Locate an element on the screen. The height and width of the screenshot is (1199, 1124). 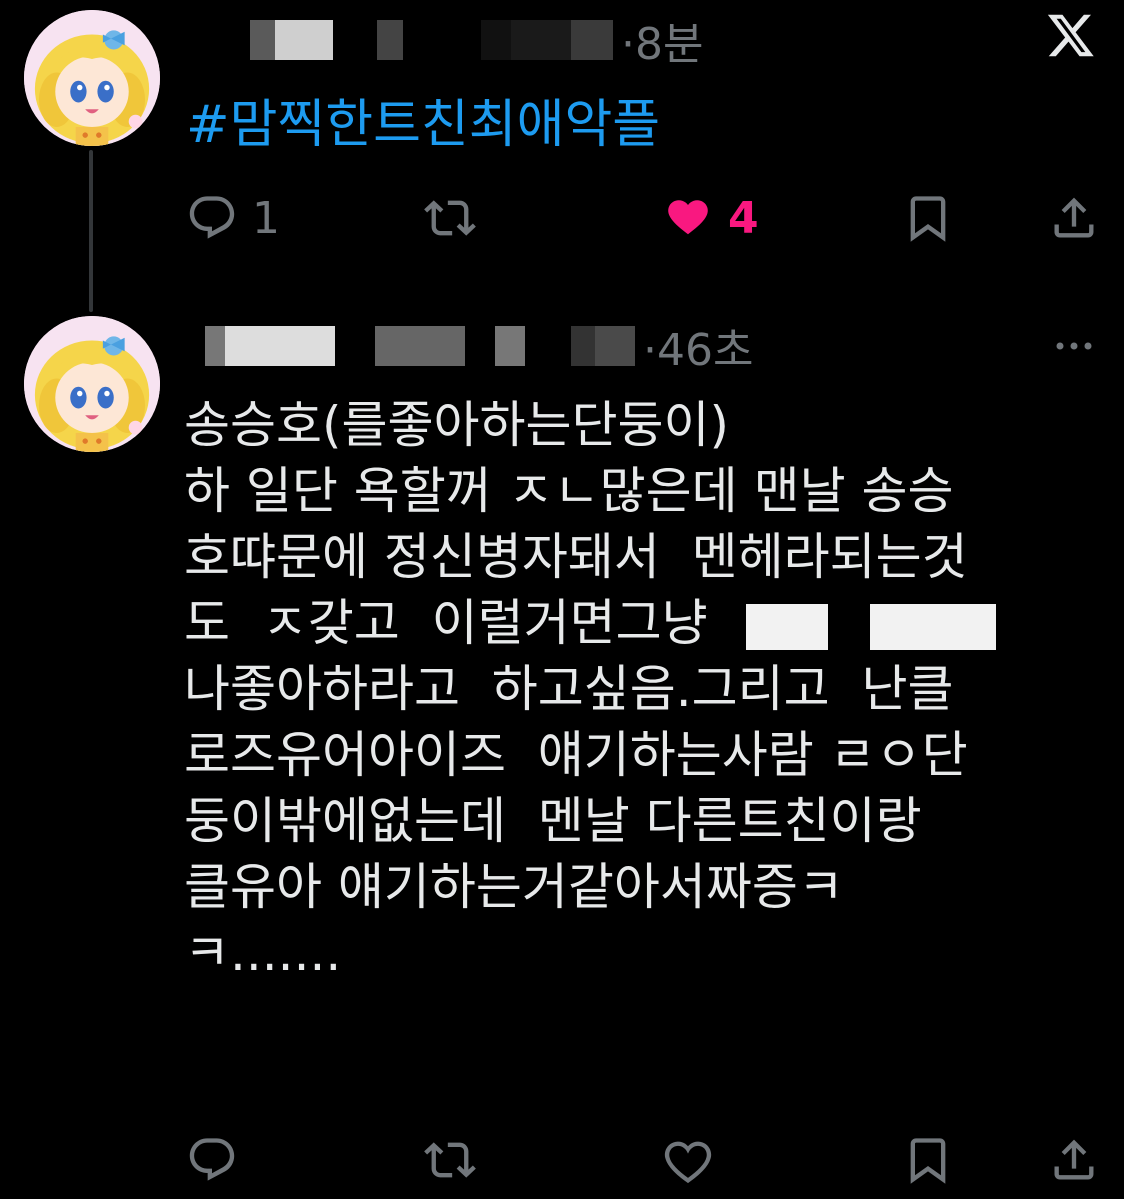
post-text-line: 둥이밖에없는데 멘날 다른트친이랑 is located at coordinates (553, 821).